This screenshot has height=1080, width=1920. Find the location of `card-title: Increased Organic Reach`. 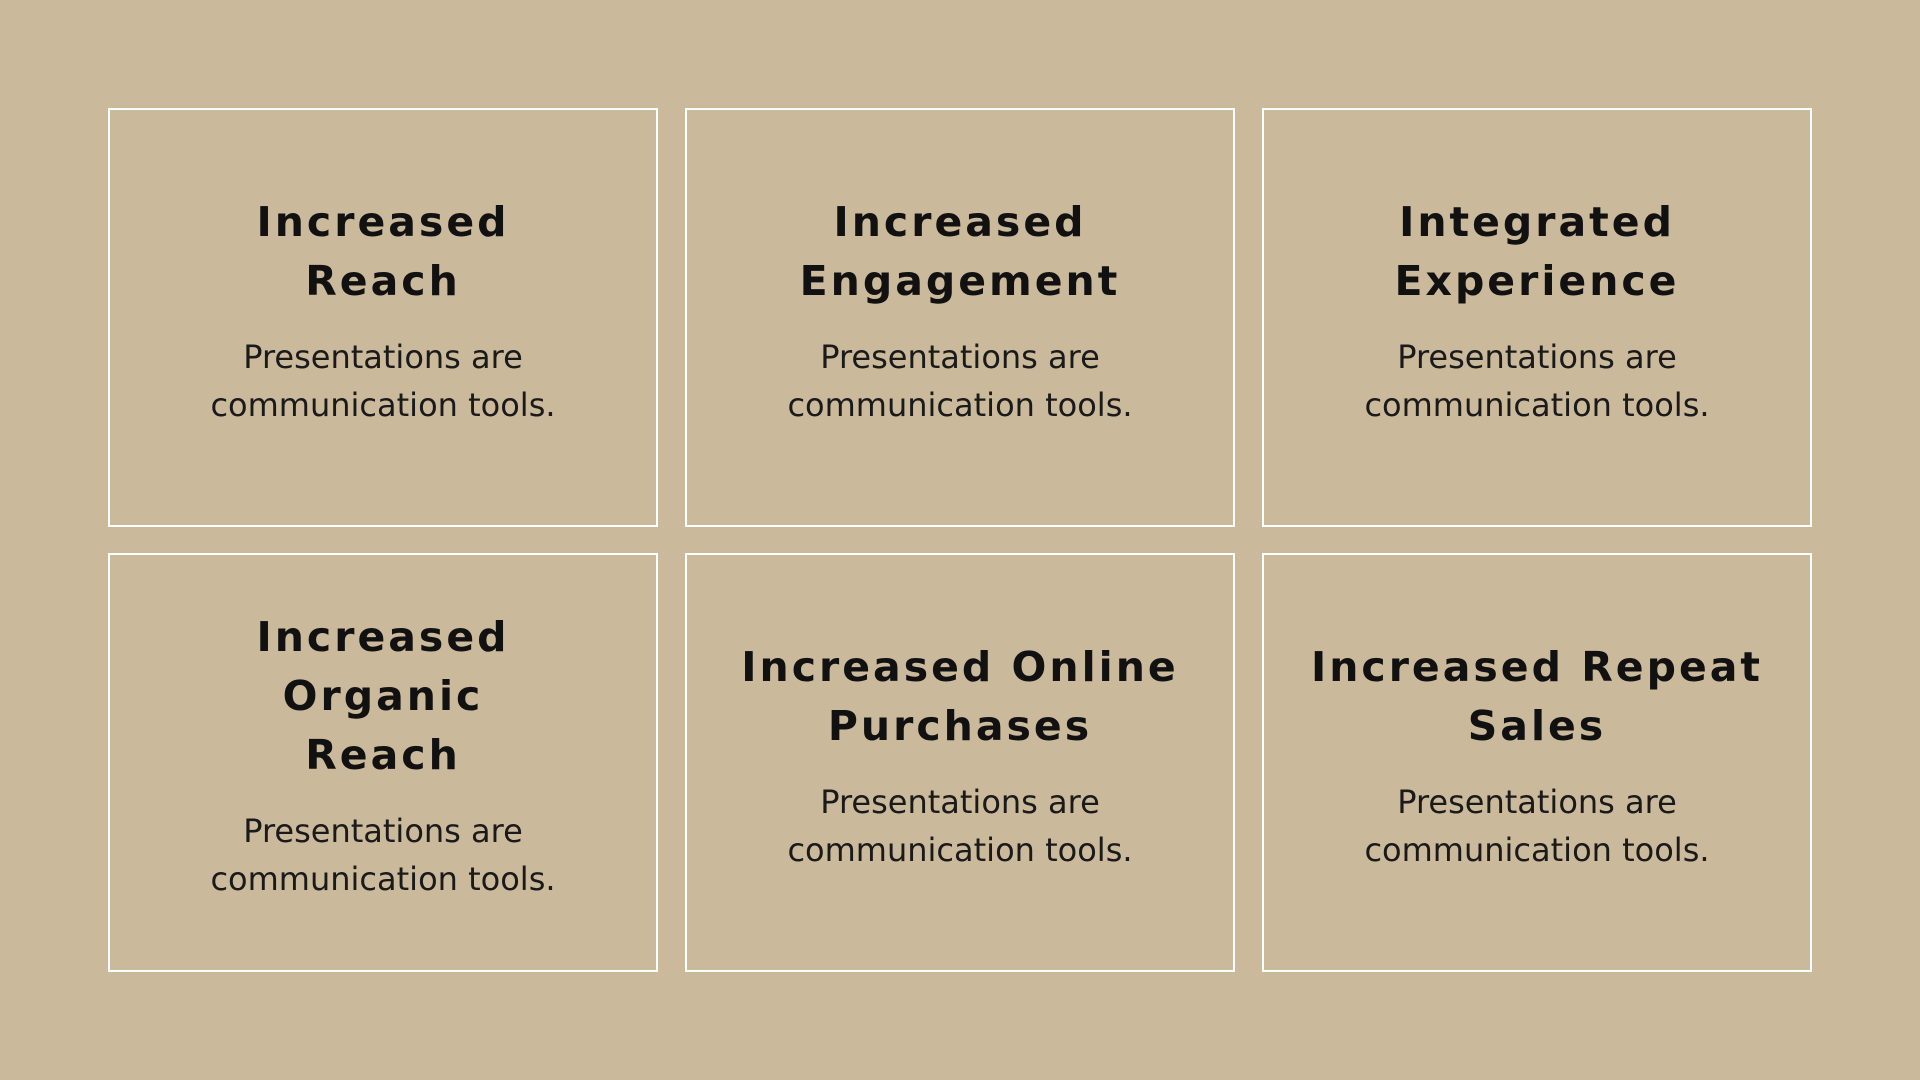

card-title: Increased Organic Reach is located at coordinates (383, 696).